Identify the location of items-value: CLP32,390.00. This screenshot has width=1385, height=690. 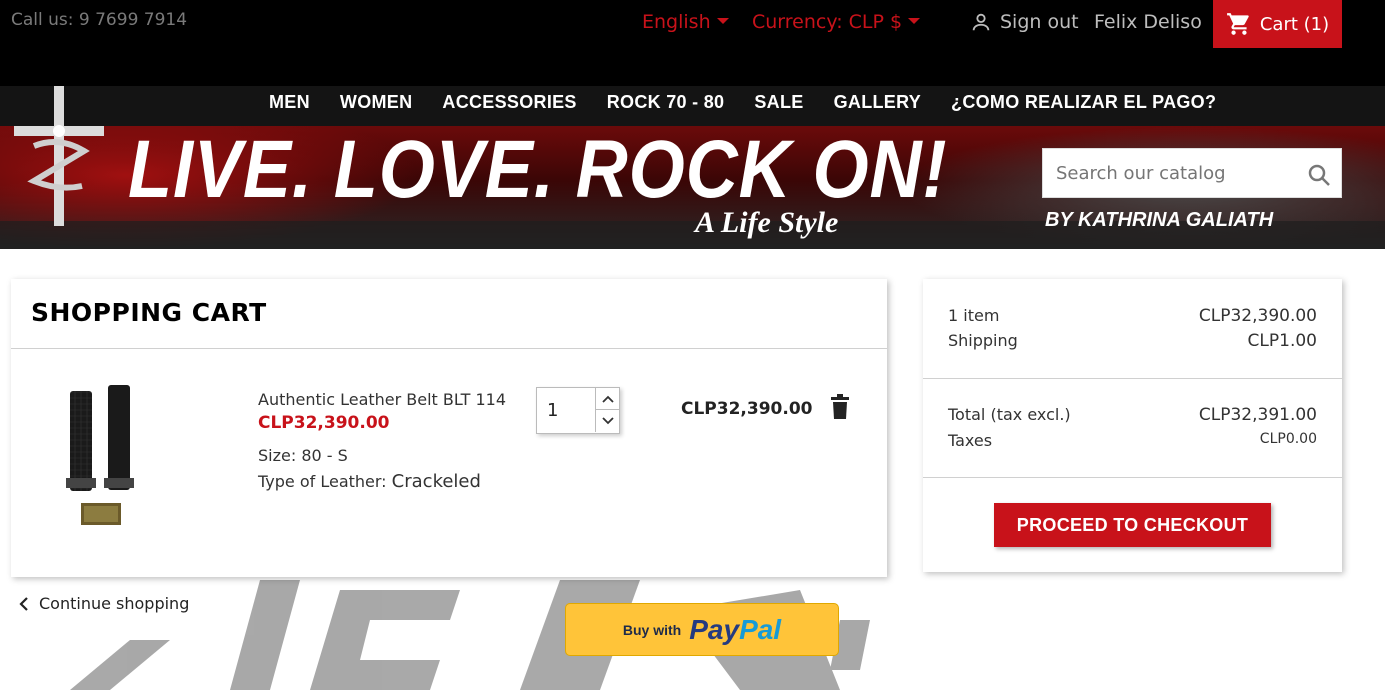
(1257, 316).